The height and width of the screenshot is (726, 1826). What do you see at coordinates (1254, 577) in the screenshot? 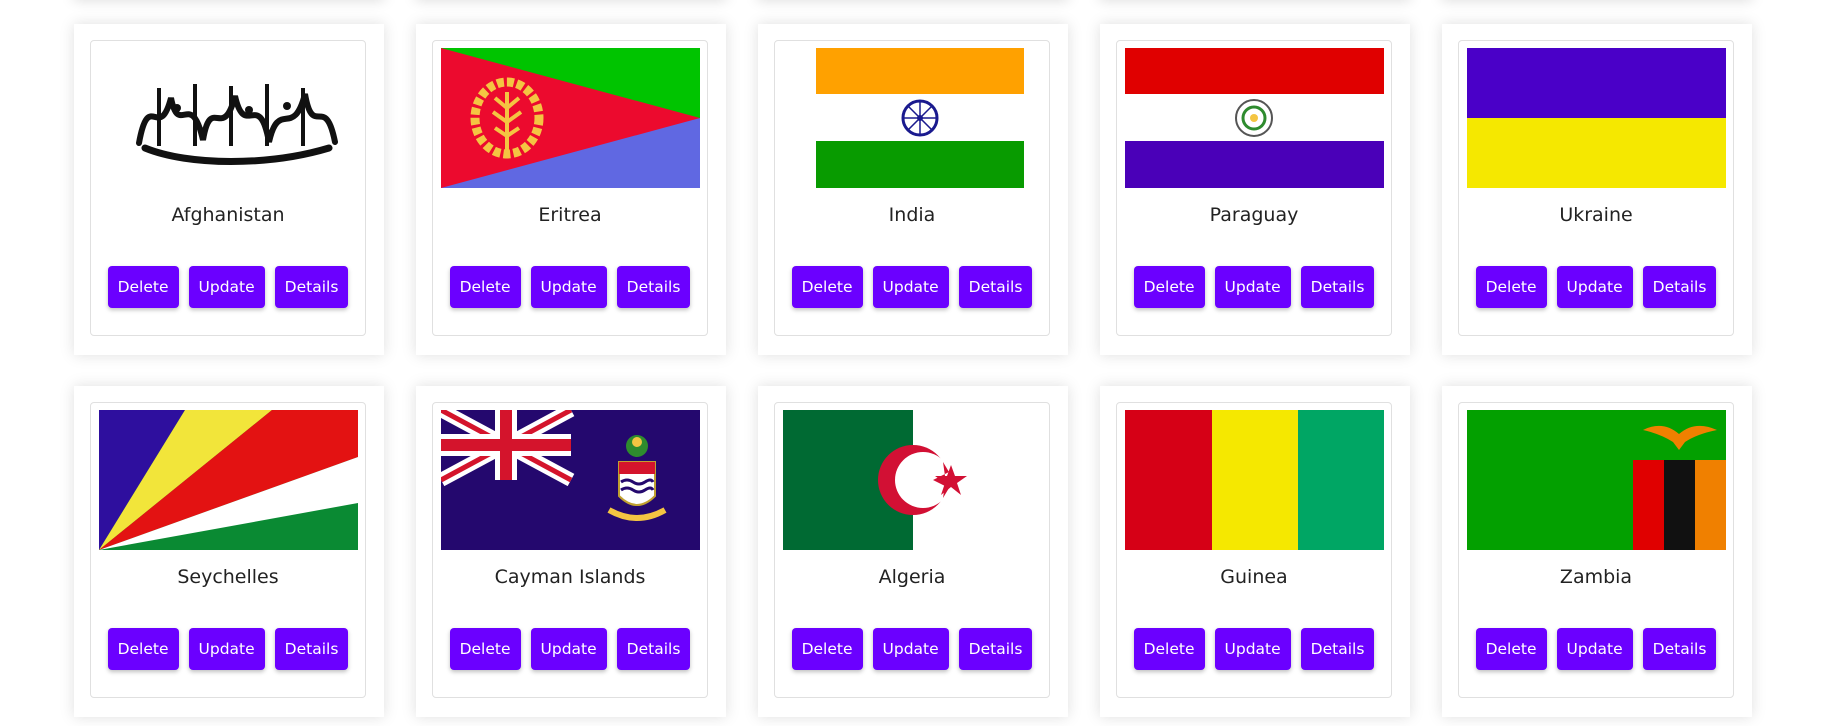
I see `country-name: Guinea` at bounding box center [1254, 577].